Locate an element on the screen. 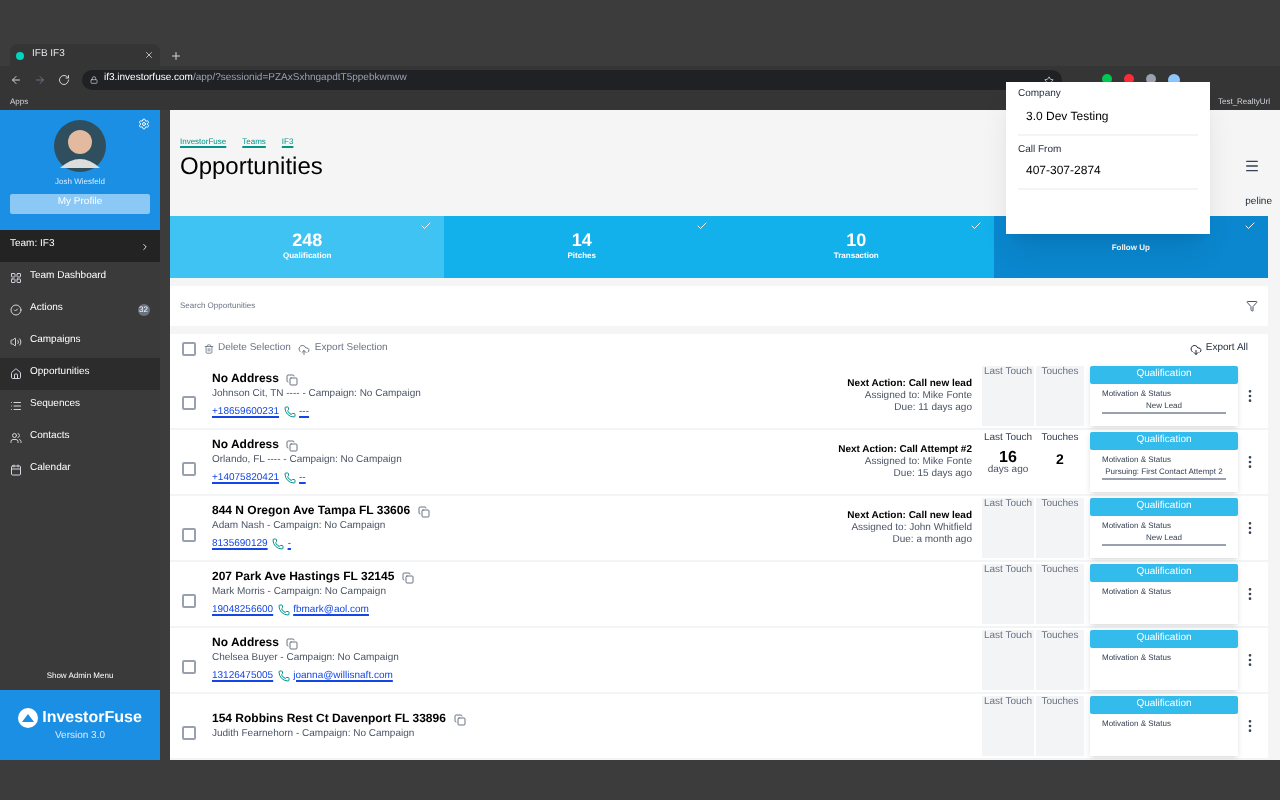 The image size is (1280, 800). stage-count: 248 is located at coordinates (307, 241).